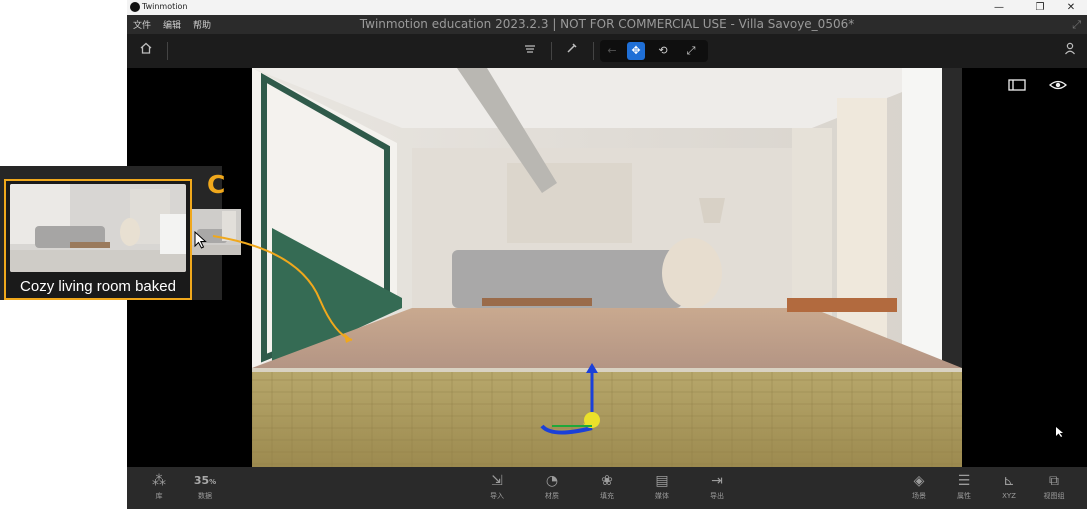 The width and height of the screenshot is (1087, 509). What do you see at coordinates (612, 51) in the screenshot?
I see `back-arrow-icon: ←` at bounding box center [612, 51].